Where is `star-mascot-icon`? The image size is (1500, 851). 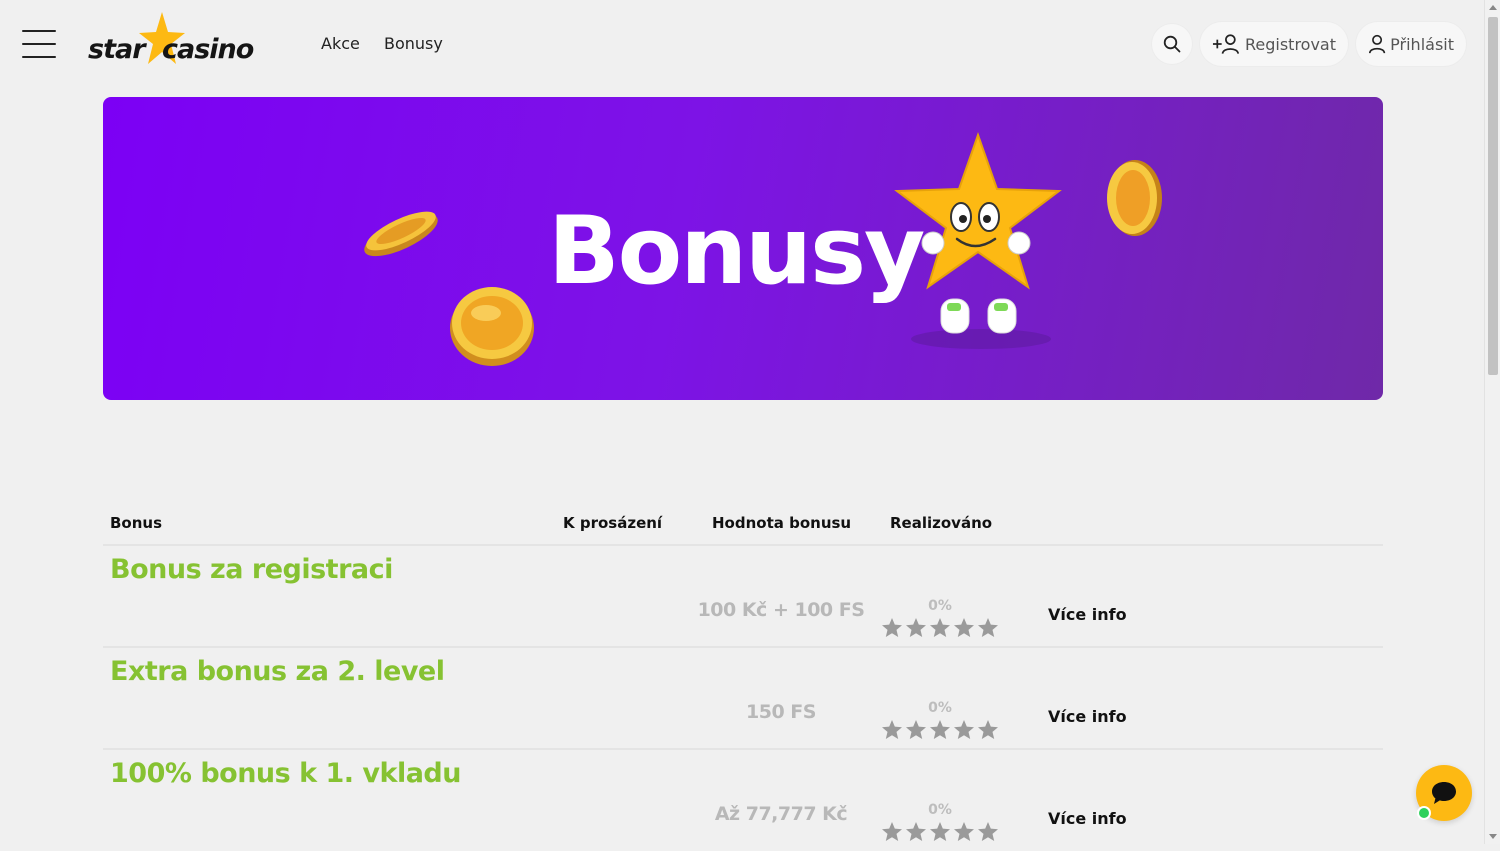
star-mascot-icon is located at coordinates (978, 240).